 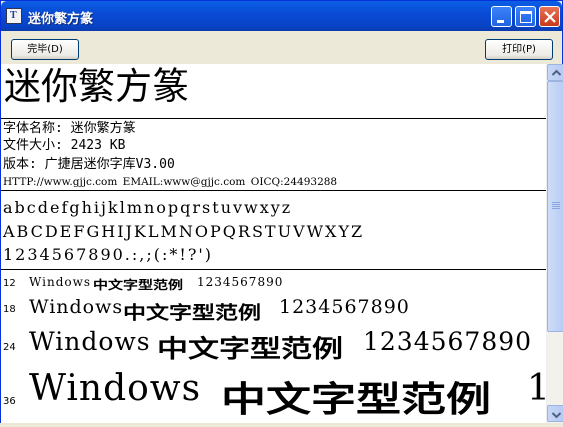 What do you see at coordinates (61, 19) in the screenshot?
I see `window-title: 迷你繁方篆` at bounding box center [61, 19].